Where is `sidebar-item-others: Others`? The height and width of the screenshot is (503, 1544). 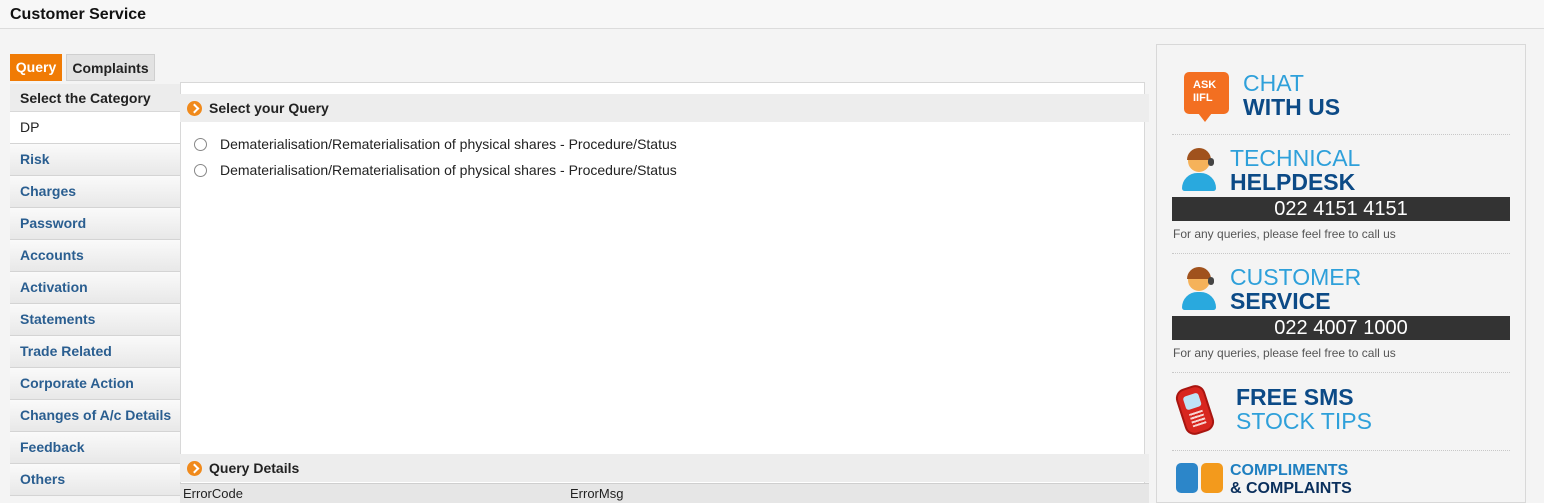 sidebar-item-others: Others is located at coordinates (95, 480).